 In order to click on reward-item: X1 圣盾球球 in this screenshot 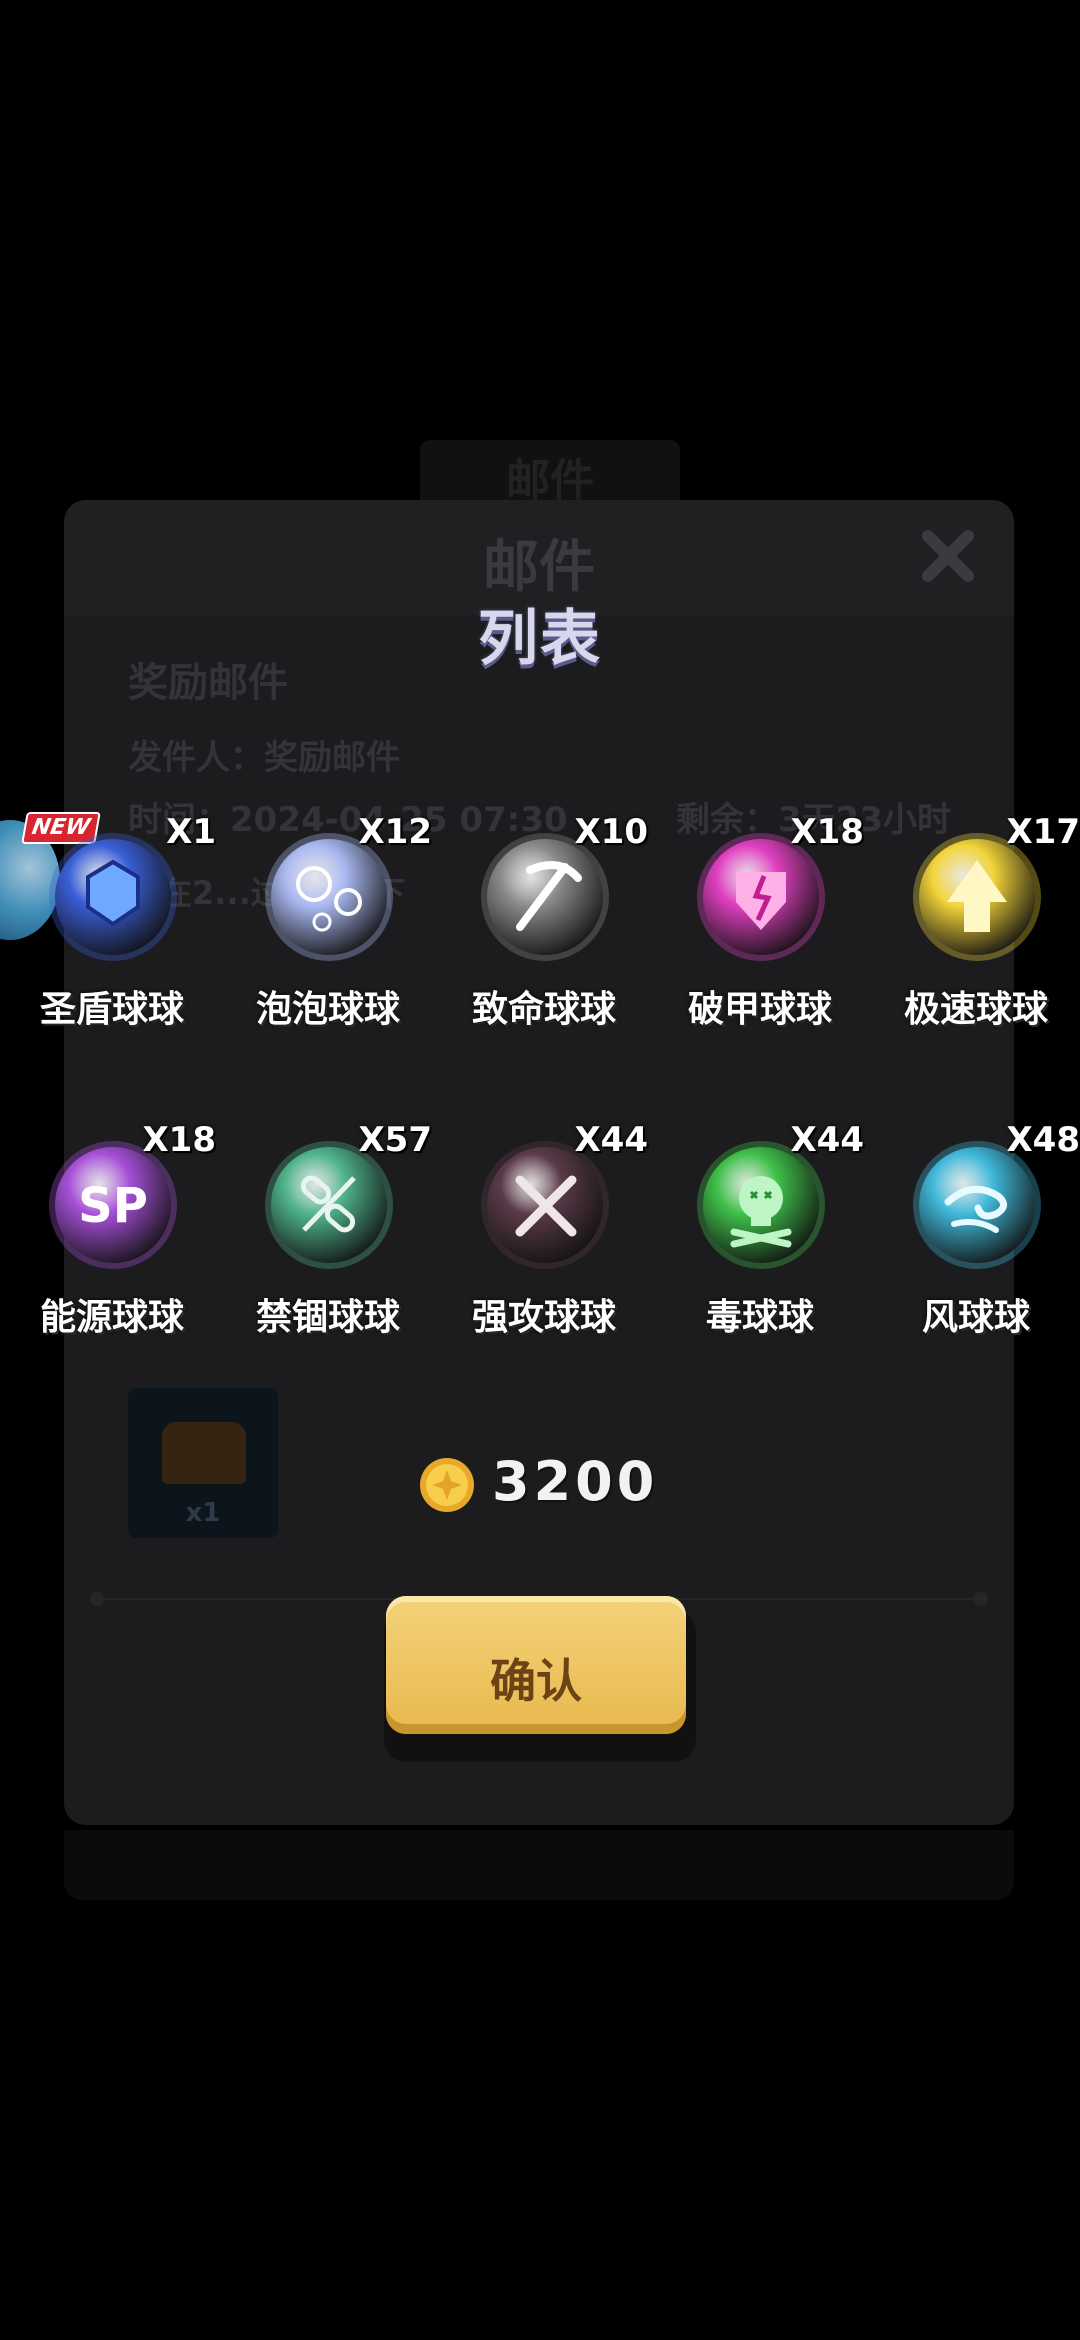, I will do `click(112, 927)`.